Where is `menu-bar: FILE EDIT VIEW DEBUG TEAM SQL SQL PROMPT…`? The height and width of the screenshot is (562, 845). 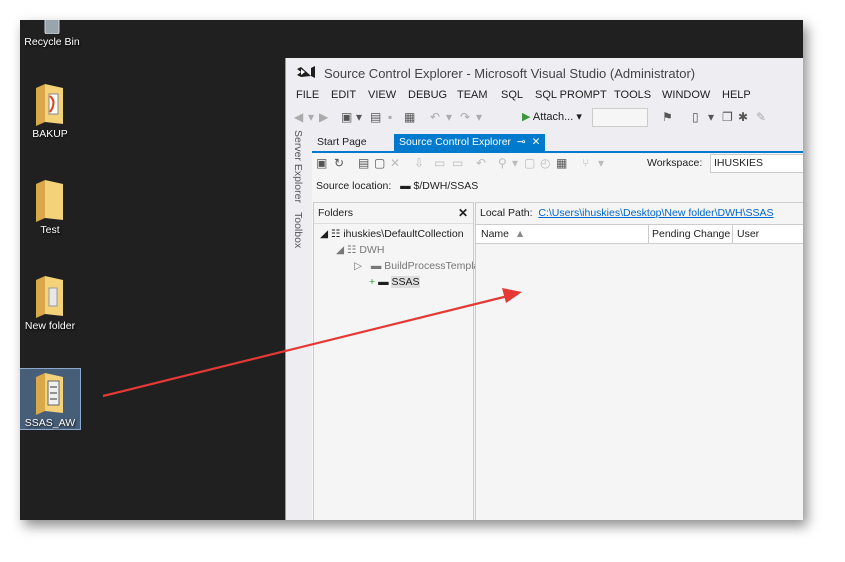 menu-bar: FILE EDIT VIEW DEBUG TEAM SQL SQL PROMPT… is located at coordinates (544, 96).